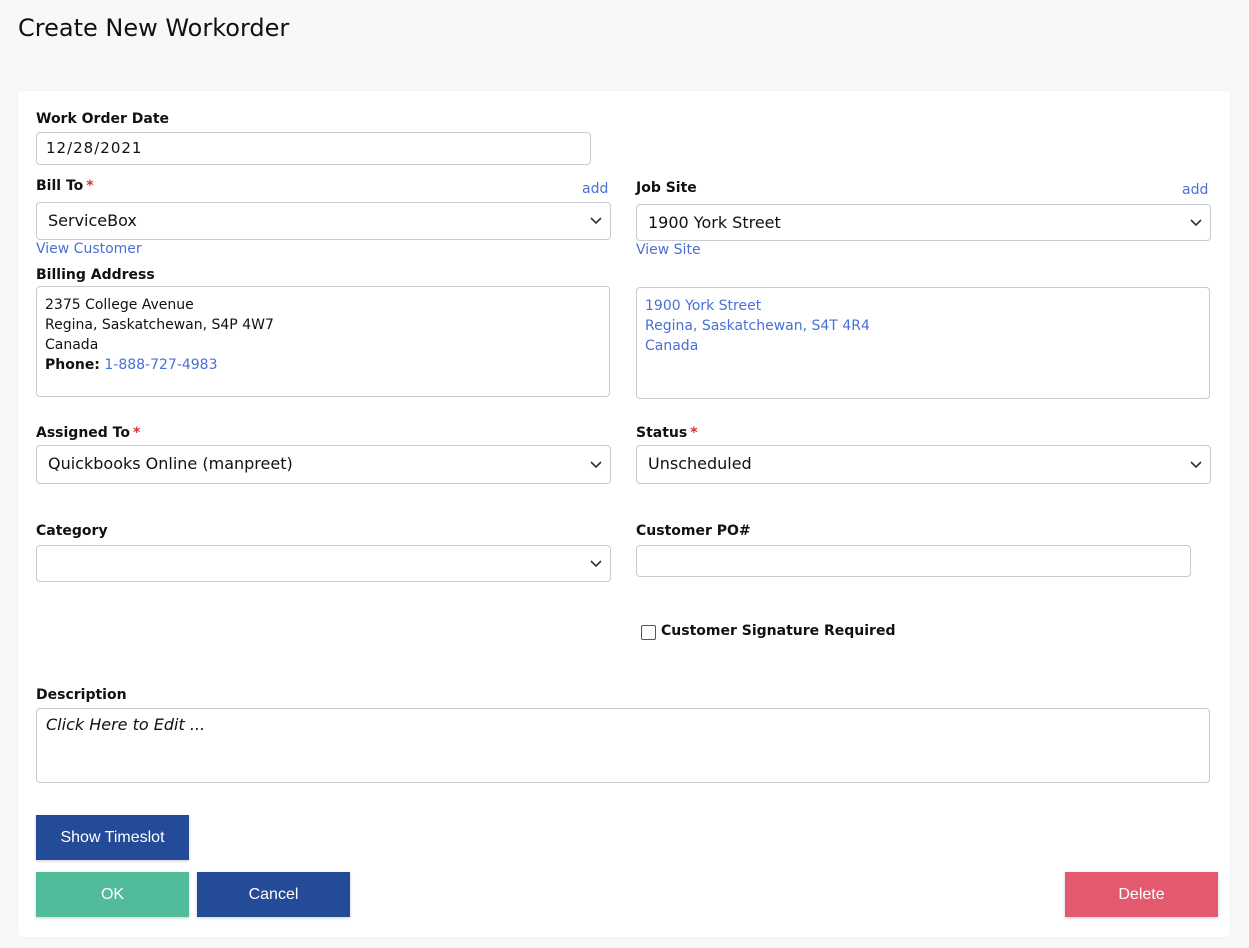 The image size is (1249, 948). What do you see at coordinates (72, 345) in the screenshot?
I see `billing-address-line3: Canada` at bounding box center [72, 345].